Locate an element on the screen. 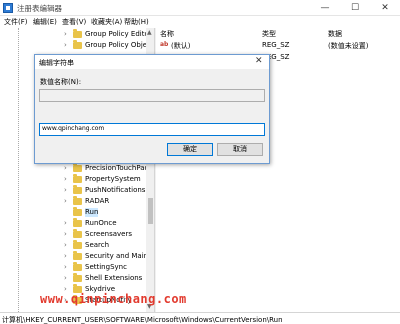 The width and height of the screenshot is (400, 324). maximize-button: ☐ is located at coordinates (355, 8).